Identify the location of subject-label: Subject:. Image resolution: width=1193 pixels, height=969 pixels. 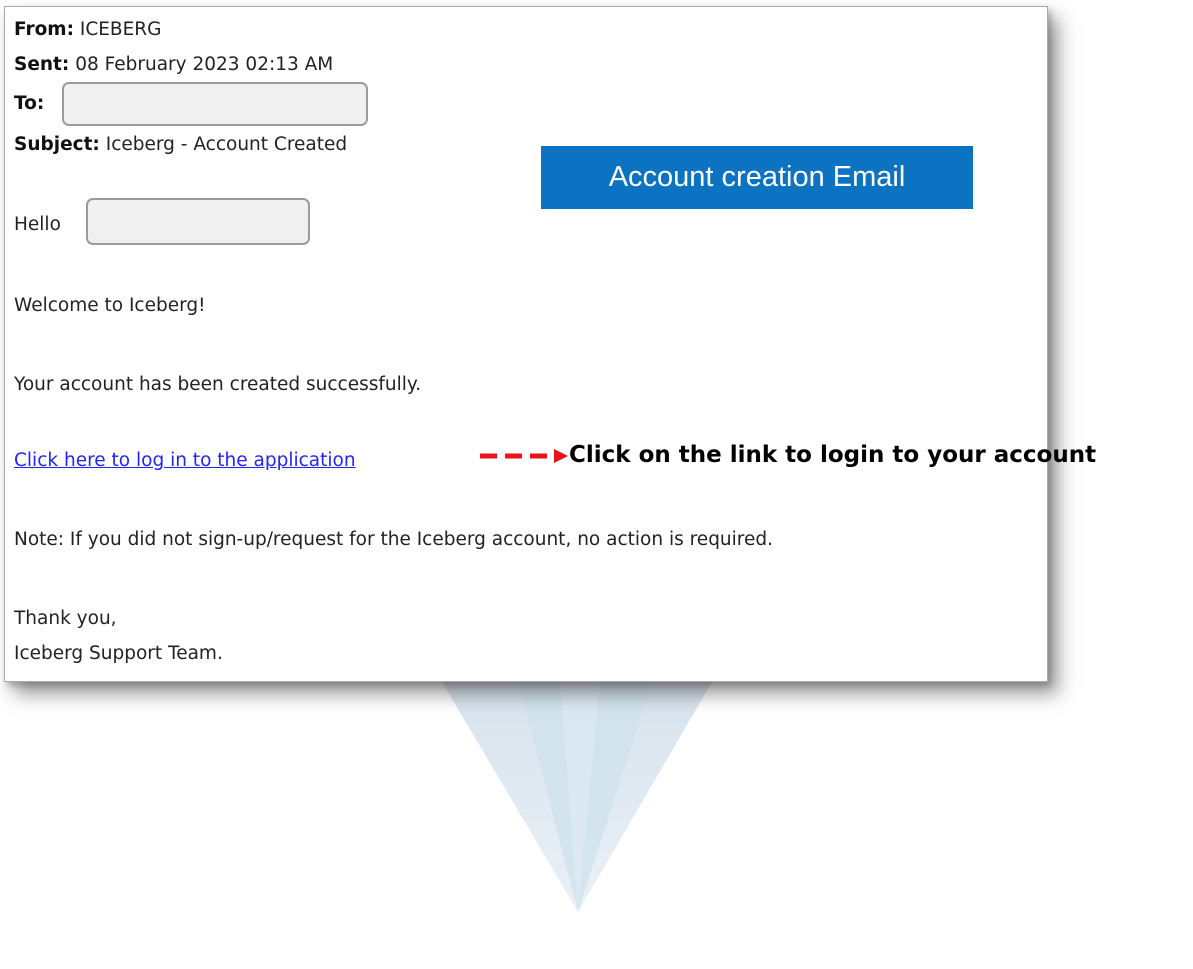
(57, 144).